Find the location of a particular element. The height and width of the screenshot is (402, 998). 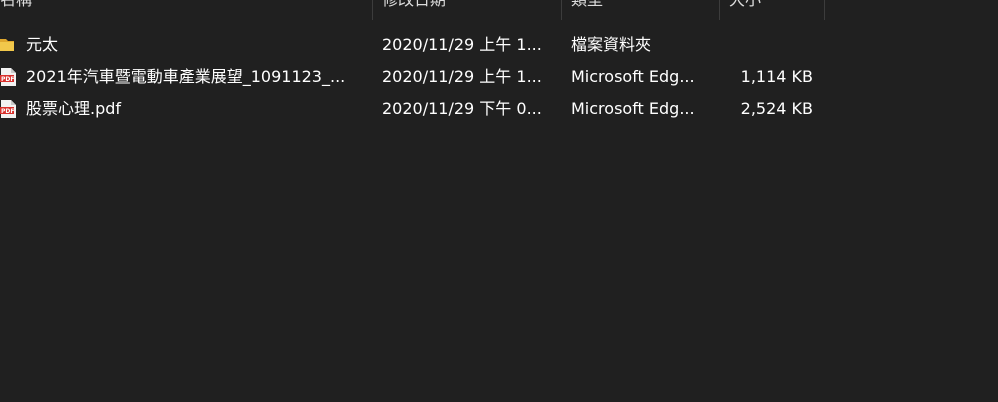

folder-icon is located at coordinates (8, 45).